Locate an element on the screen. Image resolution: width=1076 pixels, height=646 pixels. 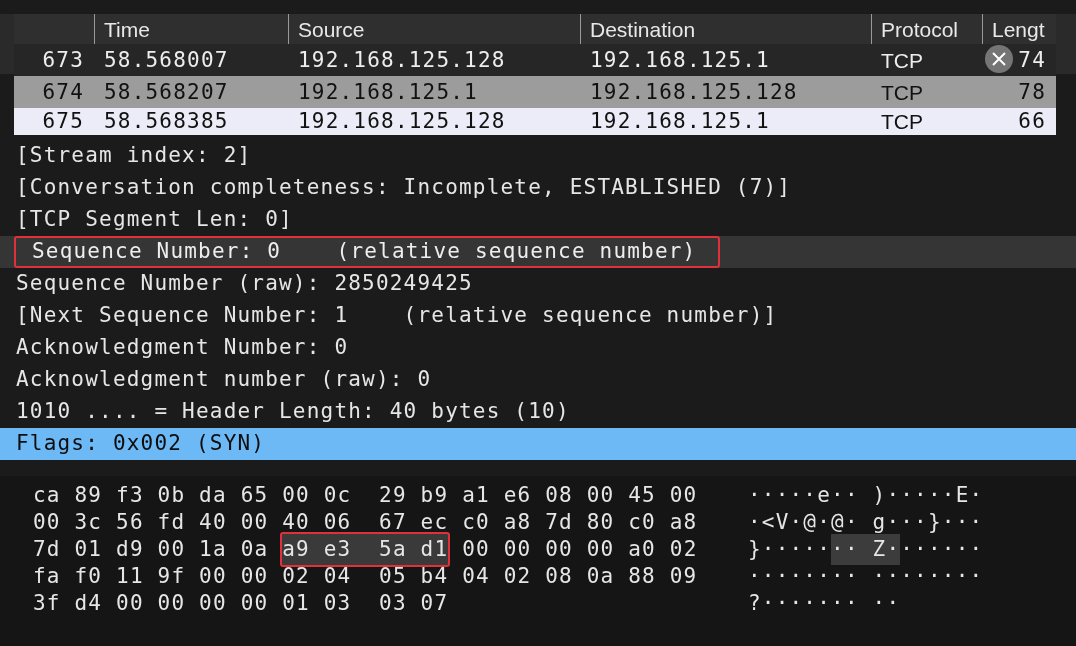
table-cell: 78 is located at coordinates (1032, 92).